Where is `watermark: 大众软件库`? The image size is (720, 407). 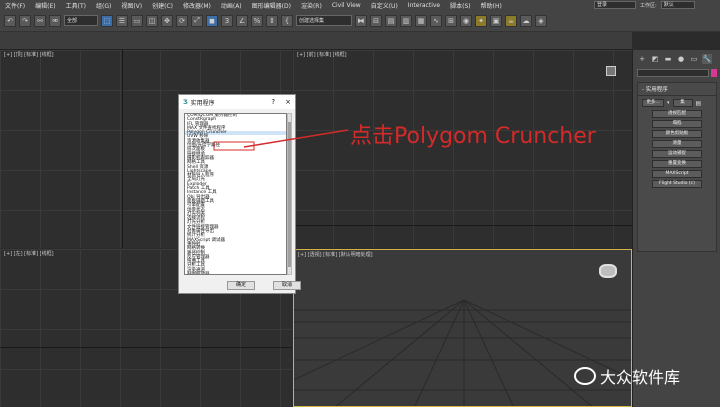 watermark: 大众软件库 is located at coordinates (627, 376).